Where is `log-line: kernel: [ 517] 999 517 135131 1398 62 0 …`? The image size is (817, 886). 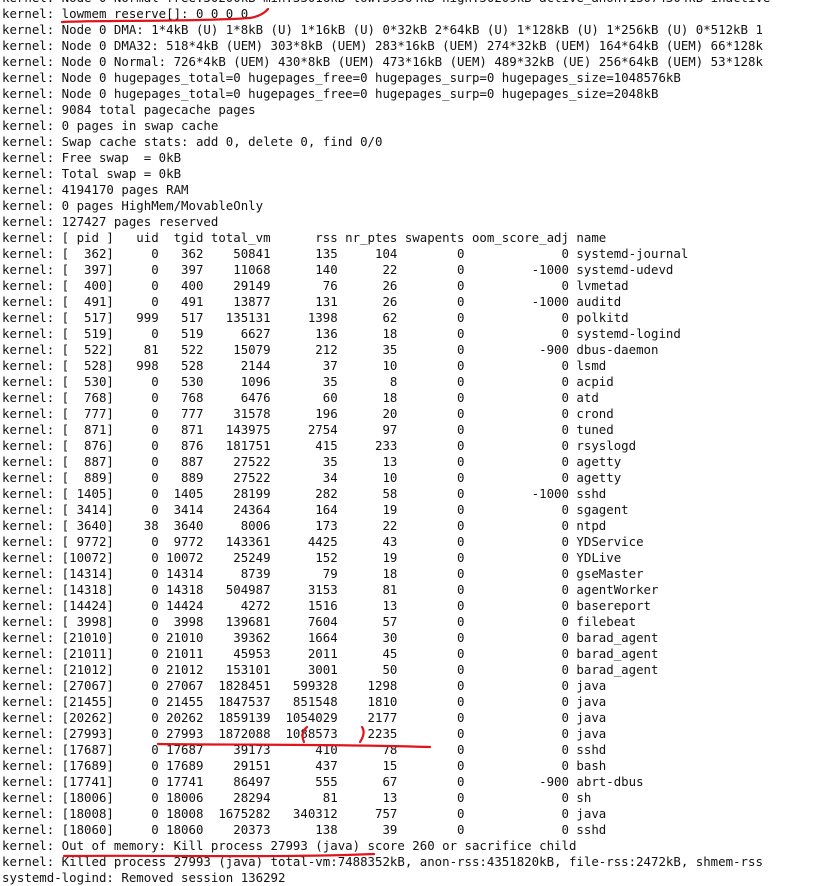 log-line: kernel: [ 517] 999 517 135131 1398 62 0 … is located at coordinates (315, 317).